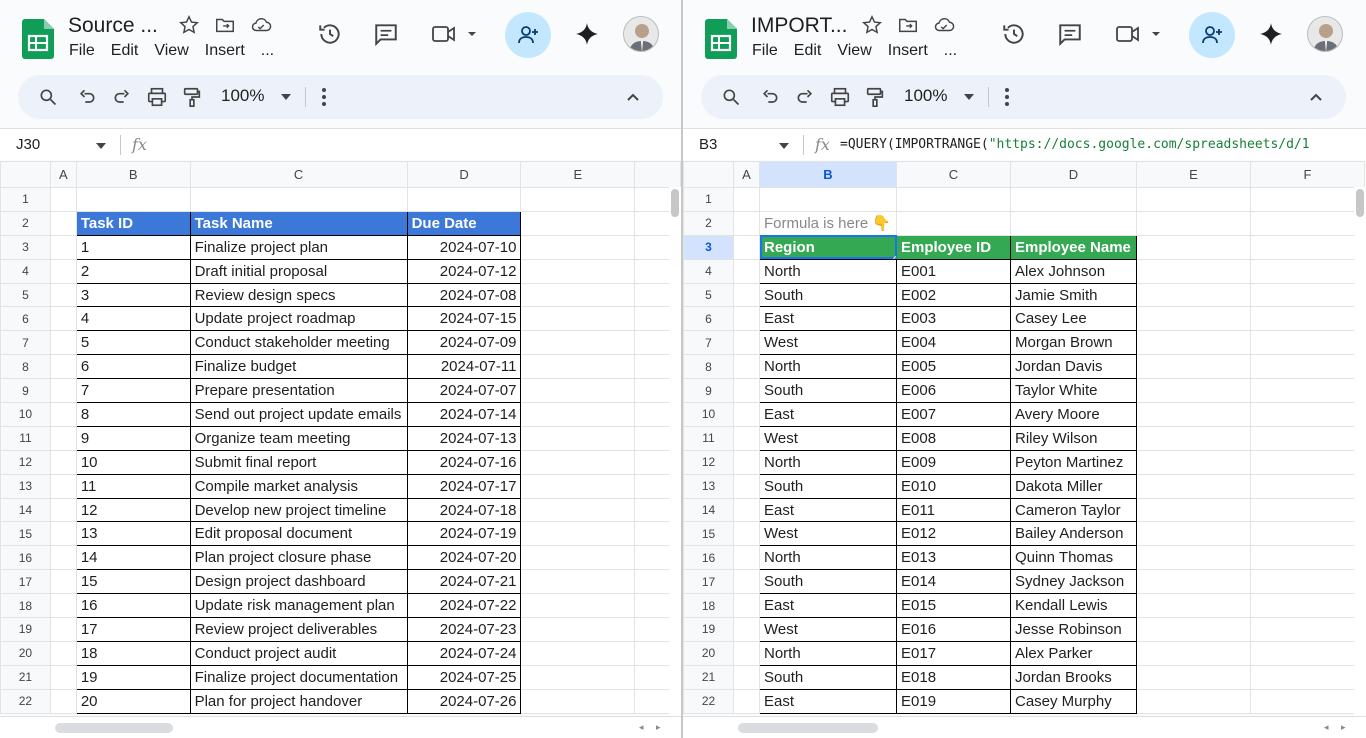  What do you see at coordinates (298, 223) in the screenshot?
I see `header-task-name: Task Name` at bounding box center [298, 223].